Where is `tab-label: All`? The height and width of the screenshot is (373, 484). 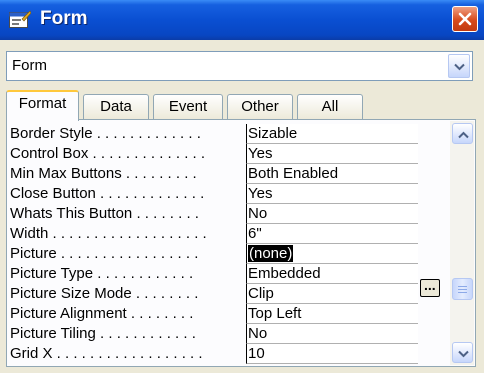 tab-label: All is located at coordinates (330, 106).